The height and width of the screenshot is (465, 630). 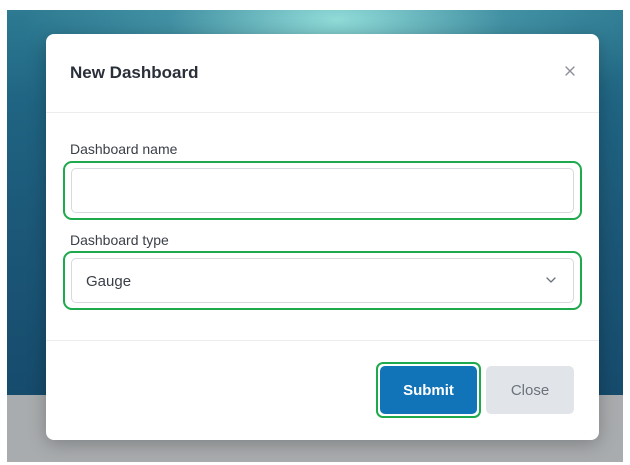 What do you see at coordinates (530, 390) in the screenshot?
I see `close-button: Close` at bounding box center [530, 390].